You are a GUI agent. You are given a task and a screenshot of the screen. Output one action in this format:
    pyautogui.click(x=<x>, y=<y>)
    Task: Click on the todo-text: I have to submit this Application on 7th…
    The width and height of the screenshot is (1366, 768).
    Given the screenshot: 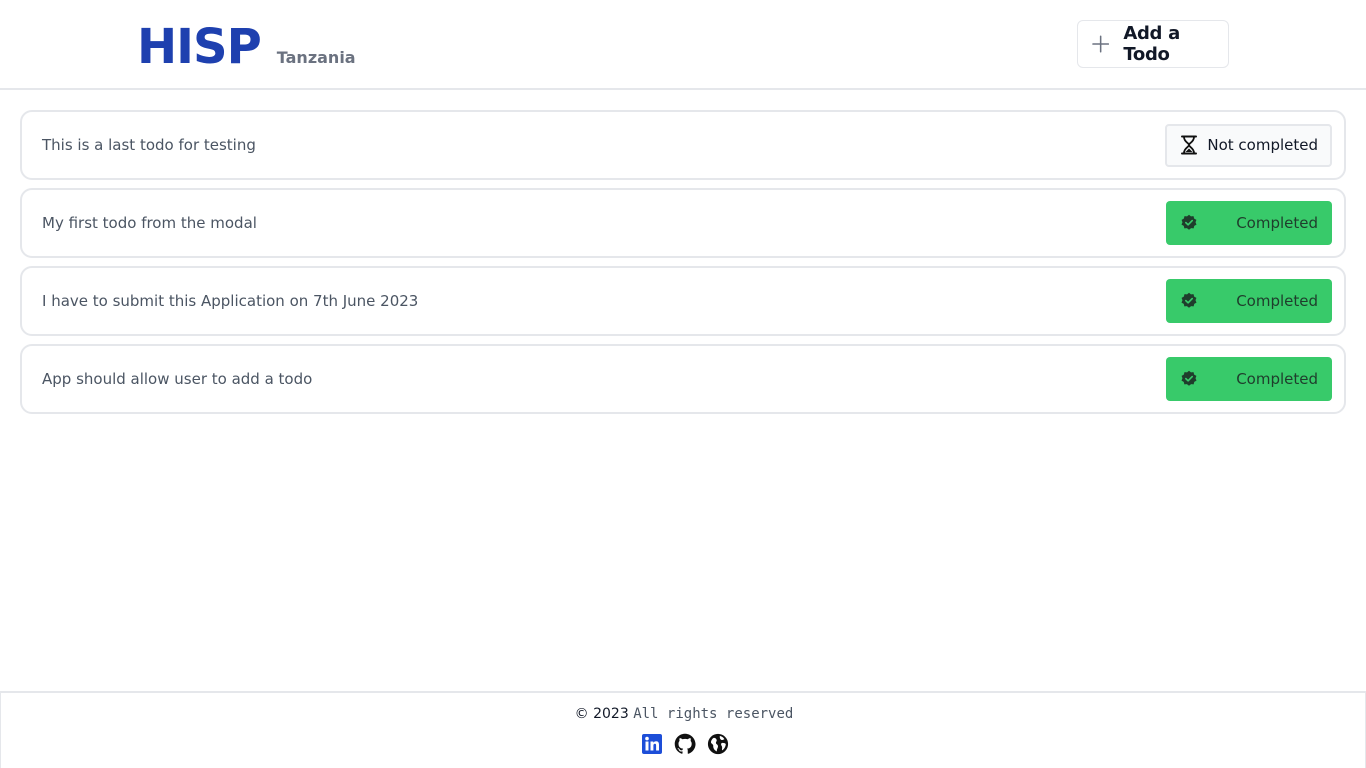 What is the action you would take?
    pyautogui.click(x=230, y=301)
    